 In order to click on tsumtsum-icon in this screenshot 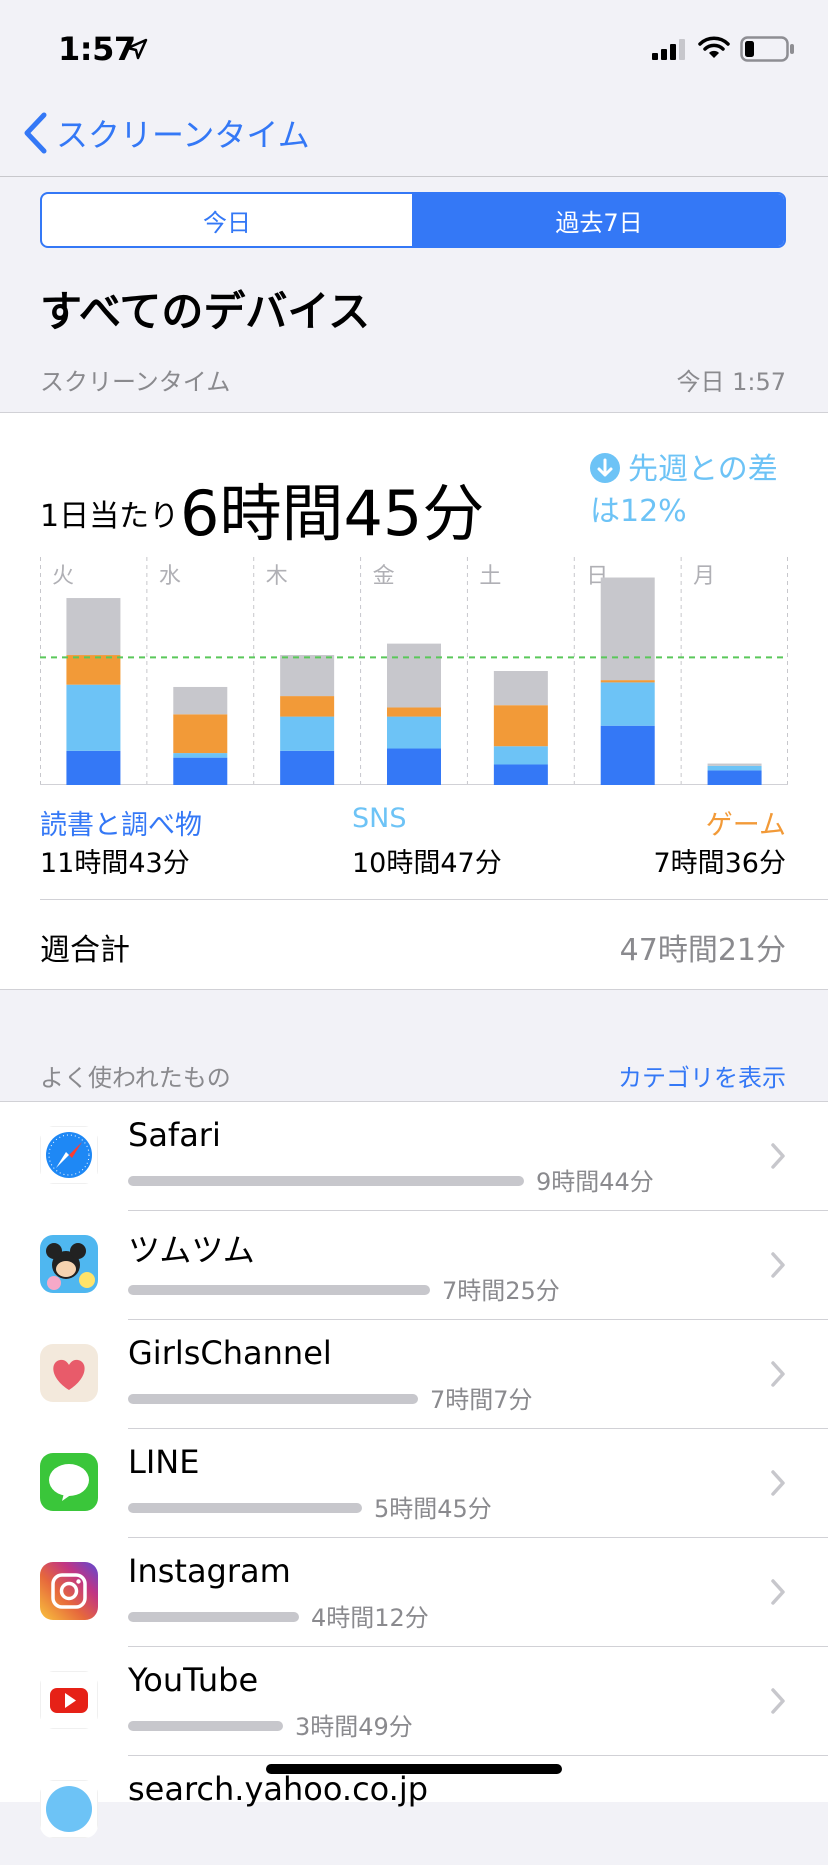, I will do `click(69, 1264)`.